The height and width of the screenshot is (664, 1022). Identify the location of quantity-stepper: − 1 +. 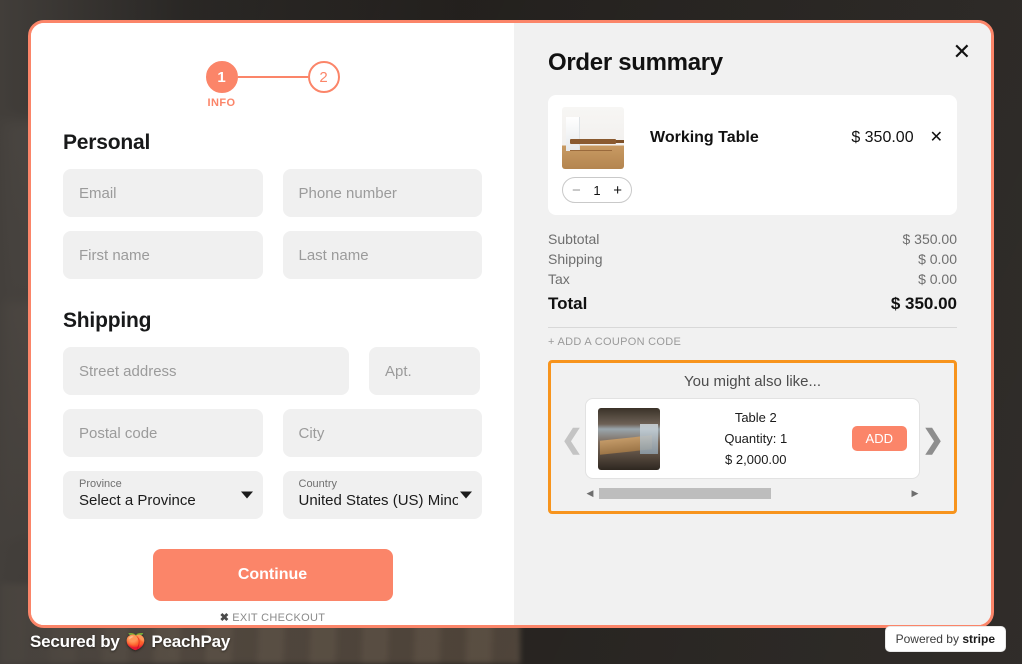
(597, 190).